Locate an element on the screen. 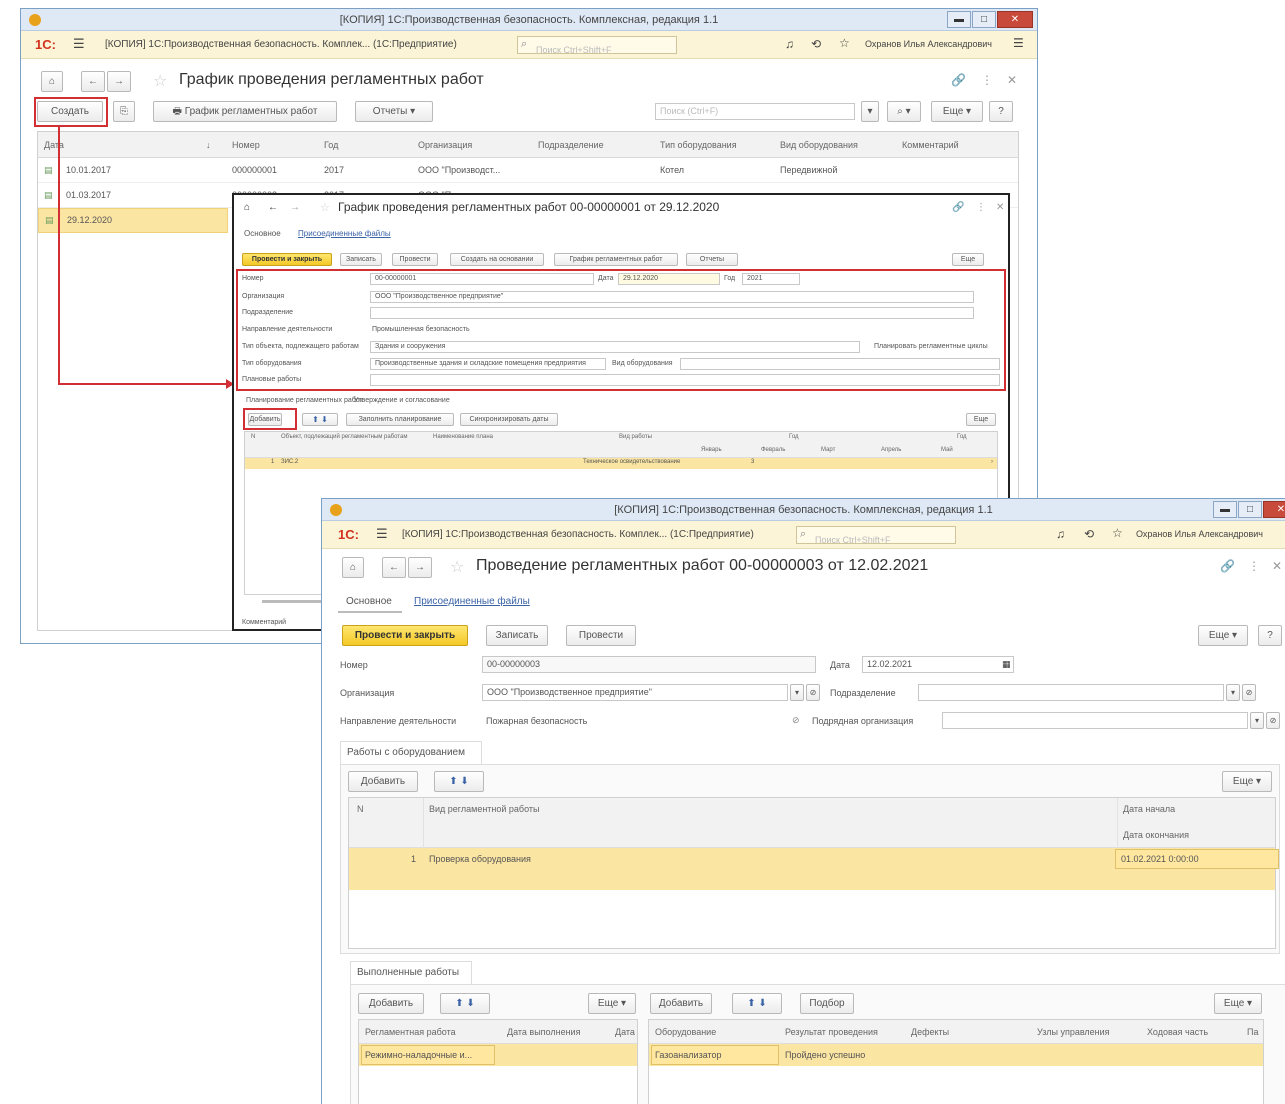  table-row-selected: Газоанализатор Пройдено успешно is located at coordinates (956, 1055).